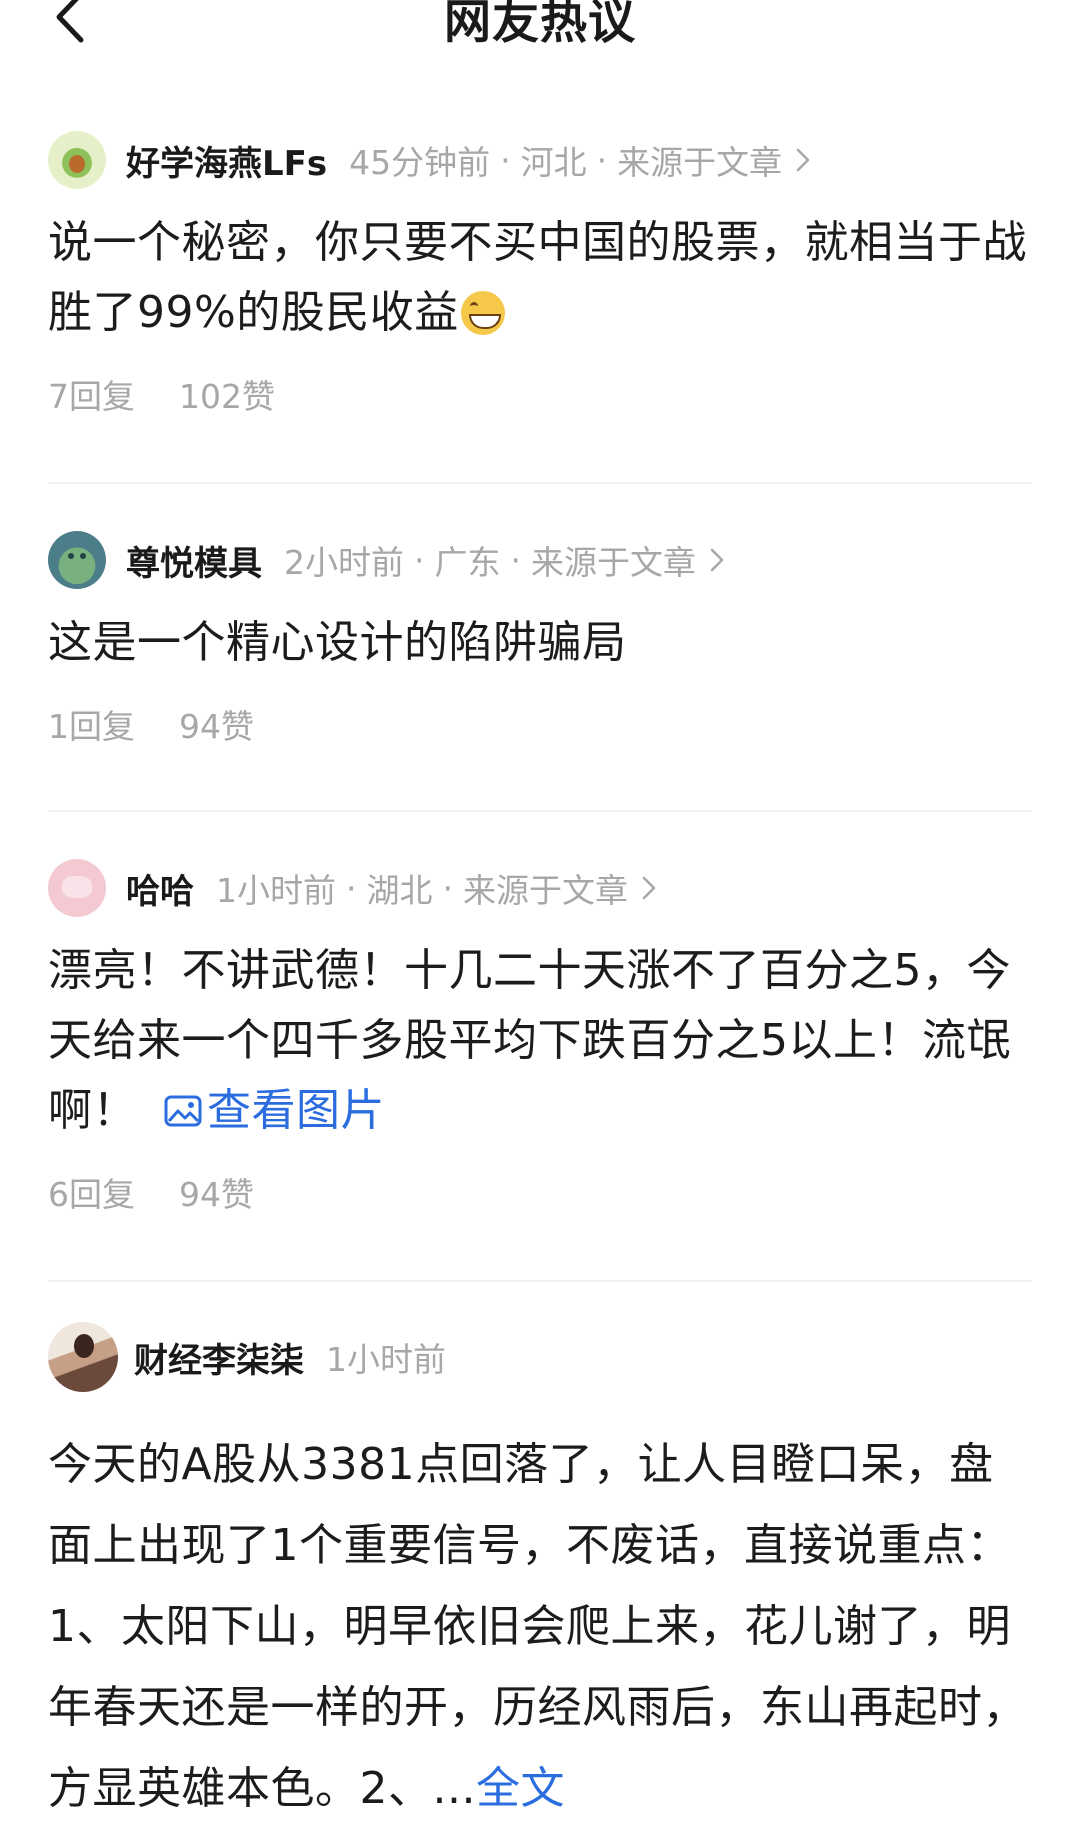 Image resolution: width=1080 pixels, height=1829 pixels. Describe the element at coordinates (91, 394) in the screenshot. I see `reply-count-button: 7回复` at that location.